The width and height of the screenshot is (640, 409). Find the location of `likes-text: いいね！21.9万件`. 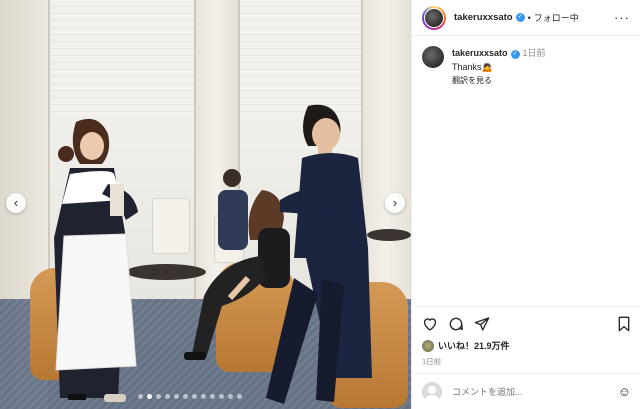

likes-text: いいね！21.9万件 is located at coordinates (474, 345).